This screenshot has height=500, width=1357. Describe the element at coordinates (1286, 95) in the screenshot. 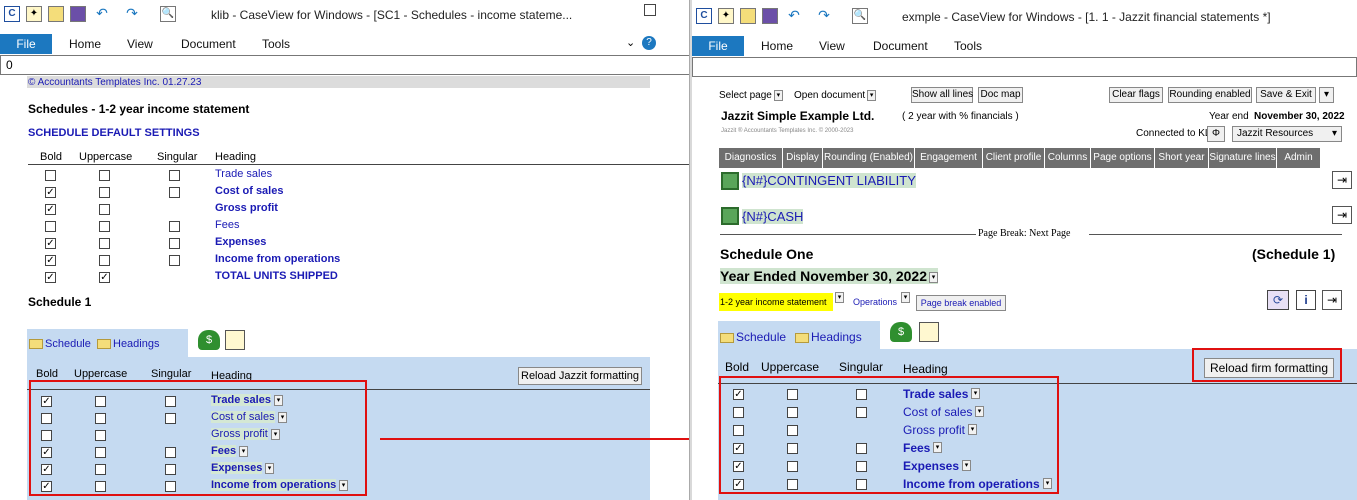

I see `save-exit-button: Save & Exit` at that location.